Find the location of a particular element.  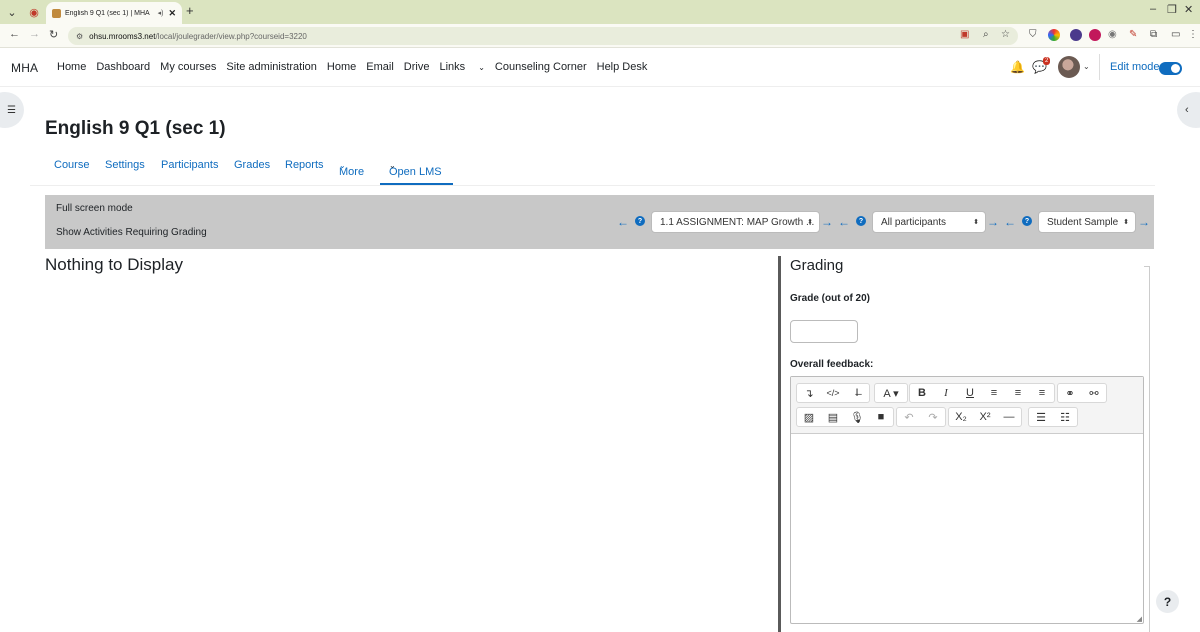

record-icon: ◉ is located at coordinates (34, 12).